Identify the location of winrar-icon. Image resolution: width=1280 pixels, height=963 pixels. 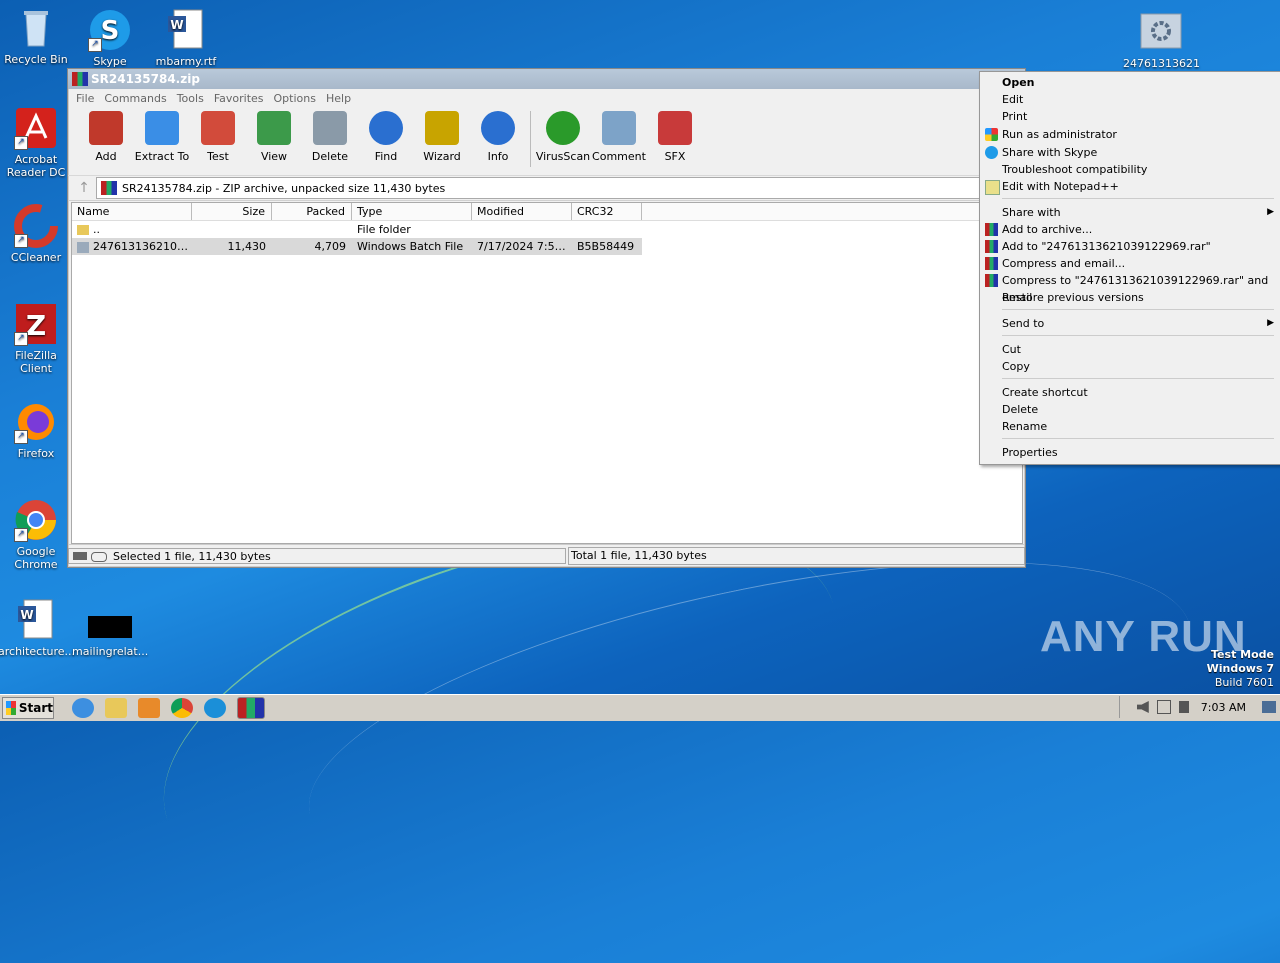
(991, 229).